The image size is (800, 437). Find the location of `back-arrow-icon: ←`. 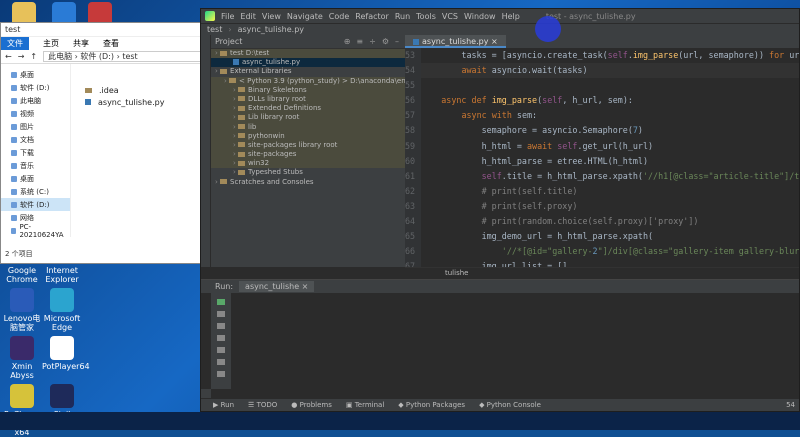

back-arrow-icon: ← is located at coordinates (8, 56).